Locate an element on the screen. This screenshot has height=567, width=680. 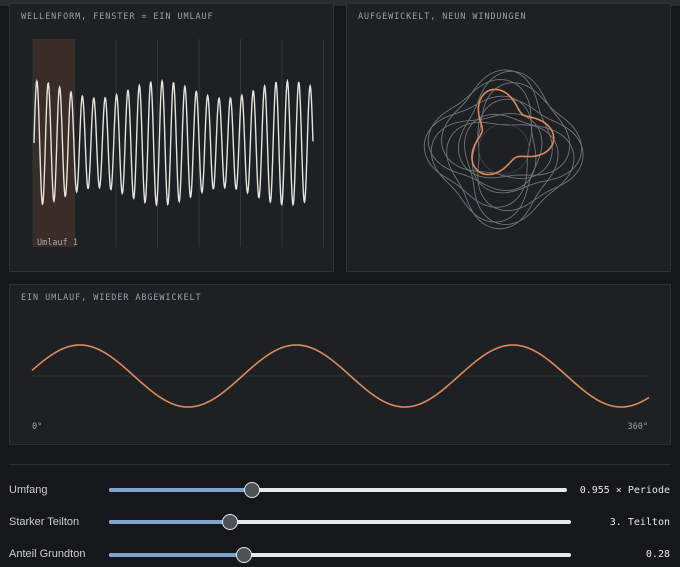
wound-highlight-loop is located at coordinates (513, 132).